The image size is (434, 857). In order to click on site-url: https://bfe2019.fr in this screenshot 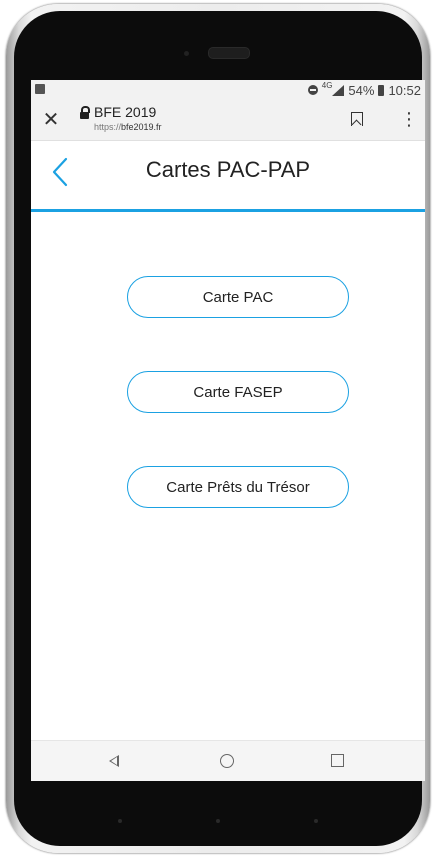, I will do `click(128, 127)`.